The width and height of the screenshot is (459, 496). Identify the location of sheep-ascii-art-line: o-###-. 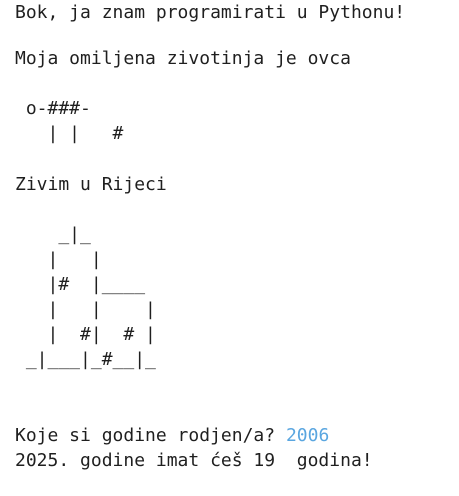
(53, 108).